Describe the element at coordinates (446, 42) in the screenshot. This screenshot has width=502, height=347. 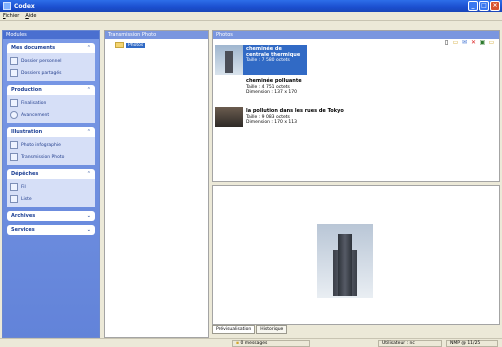
I see `new-document-icon: ▯` at that location.